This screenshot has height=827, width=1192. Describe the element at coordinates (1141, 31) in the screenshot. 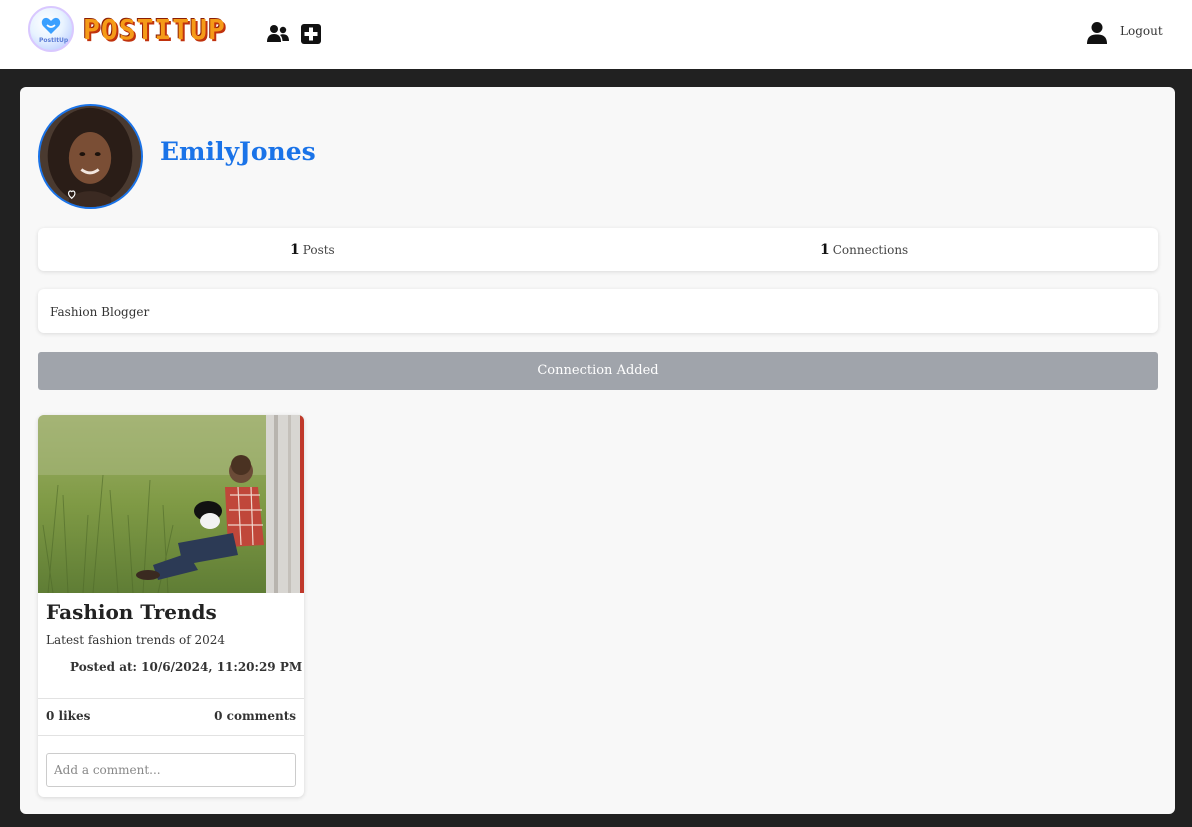

I see `logout-link: Logout` at that location.